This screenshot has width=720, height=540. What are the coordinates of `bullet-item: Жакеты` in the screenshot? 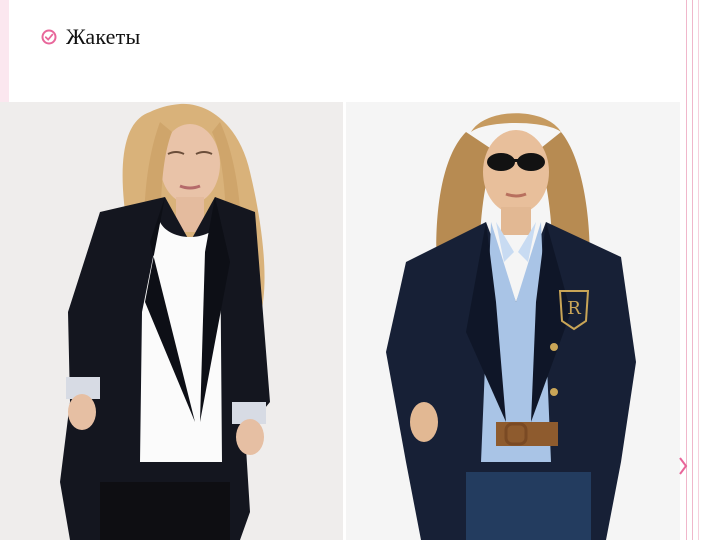 It's located at (90, 37).